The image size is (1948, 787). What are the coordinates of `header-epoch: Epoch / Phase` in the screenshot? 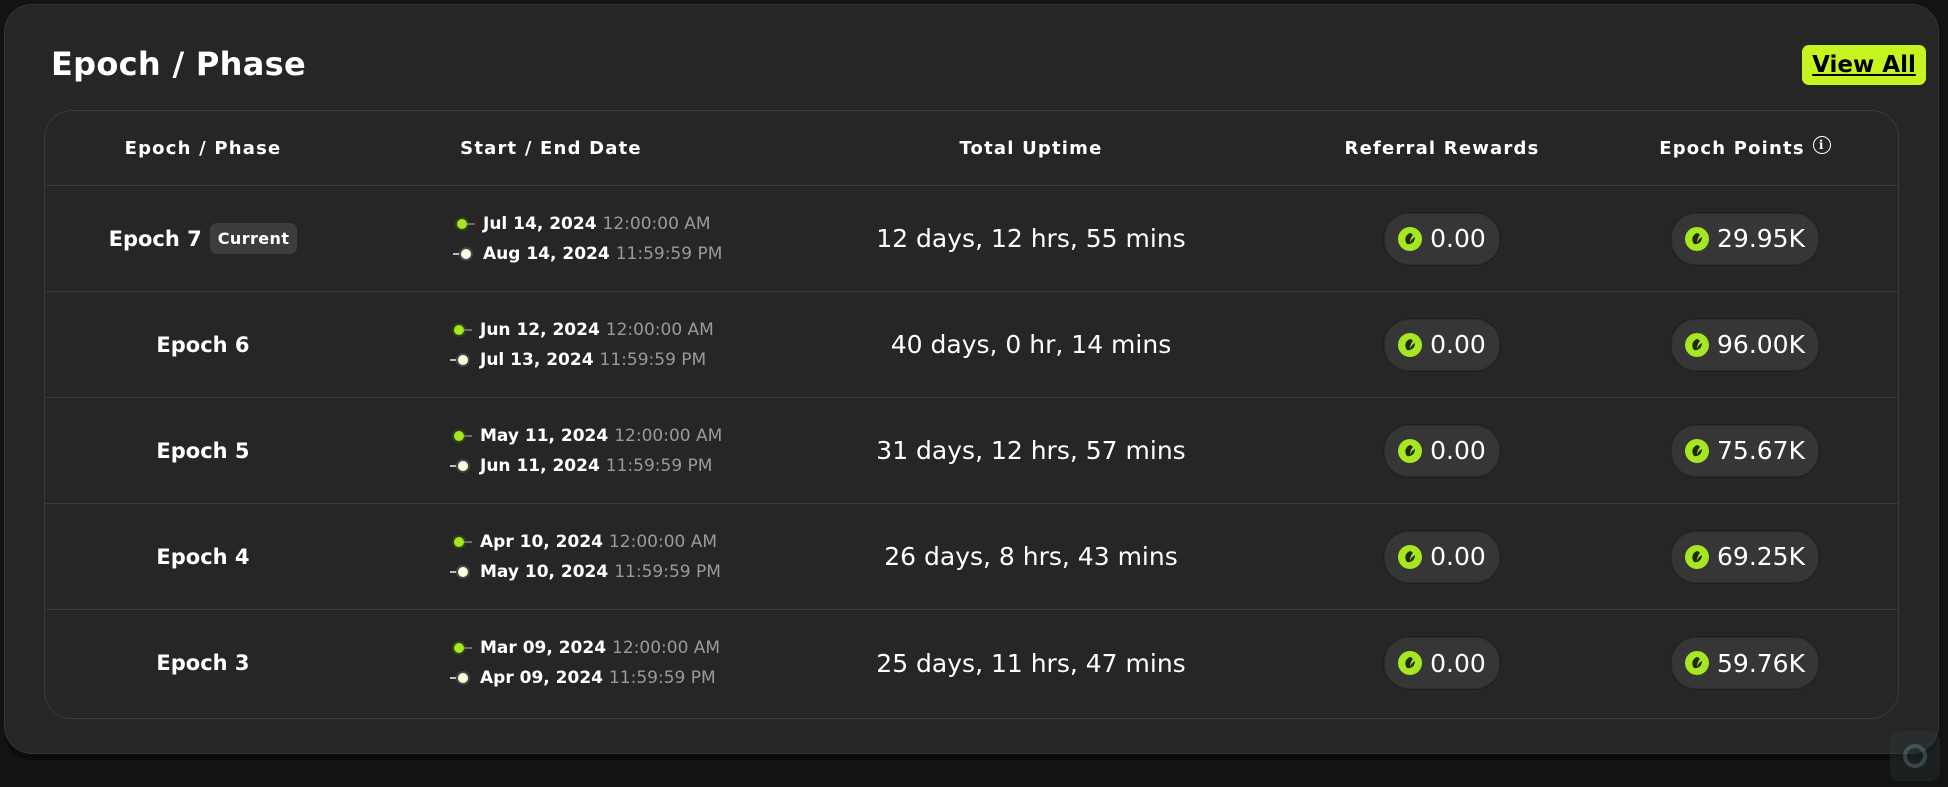 It's located at (203, 148).